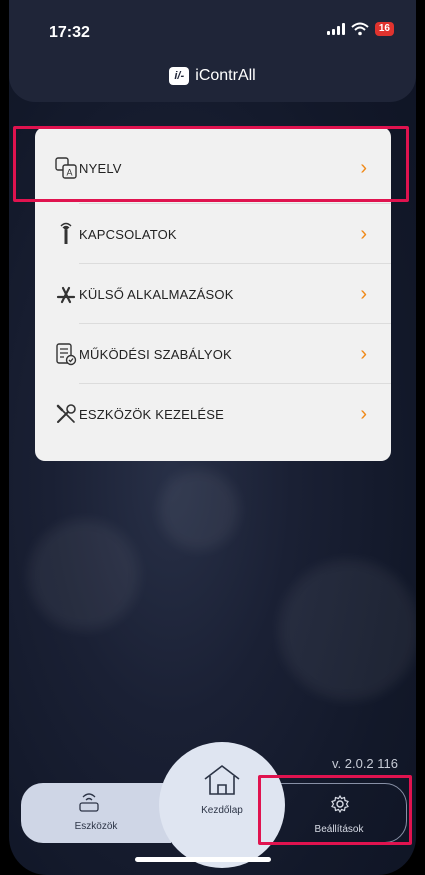 Image resolution: width=425 pixels, height=875 pixels. I want to click on home-icon, so click(222, 780).